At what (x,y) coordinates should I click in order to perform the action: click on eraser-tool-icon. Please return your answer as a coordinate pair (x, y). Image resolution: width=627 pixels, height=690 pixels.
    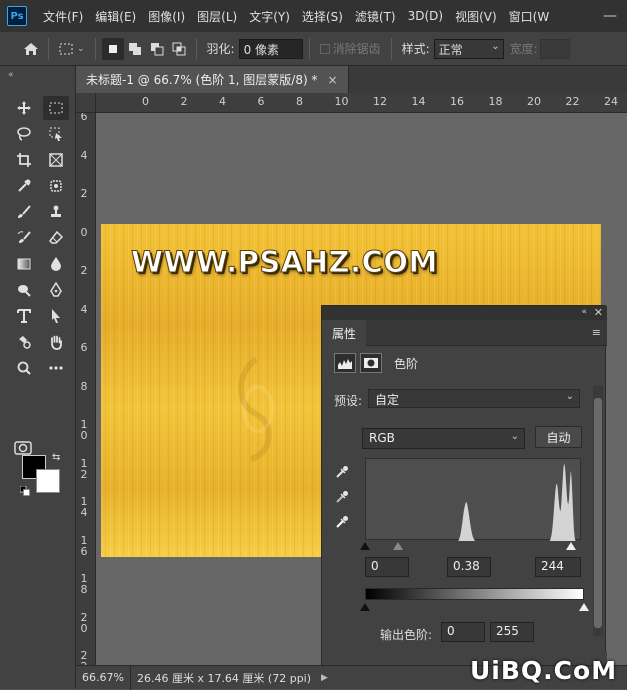
    Looking at the image, I should click on (56, 238).